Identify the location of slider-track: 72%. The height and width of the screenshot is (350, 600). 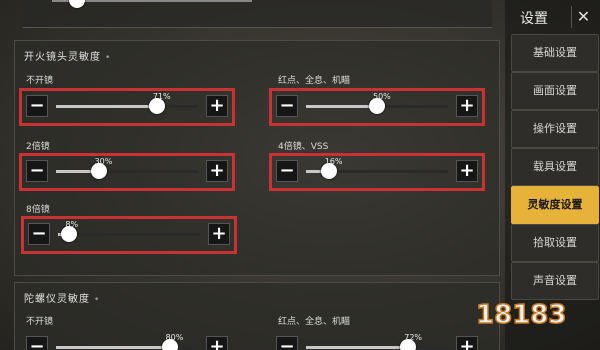
(377, 341).